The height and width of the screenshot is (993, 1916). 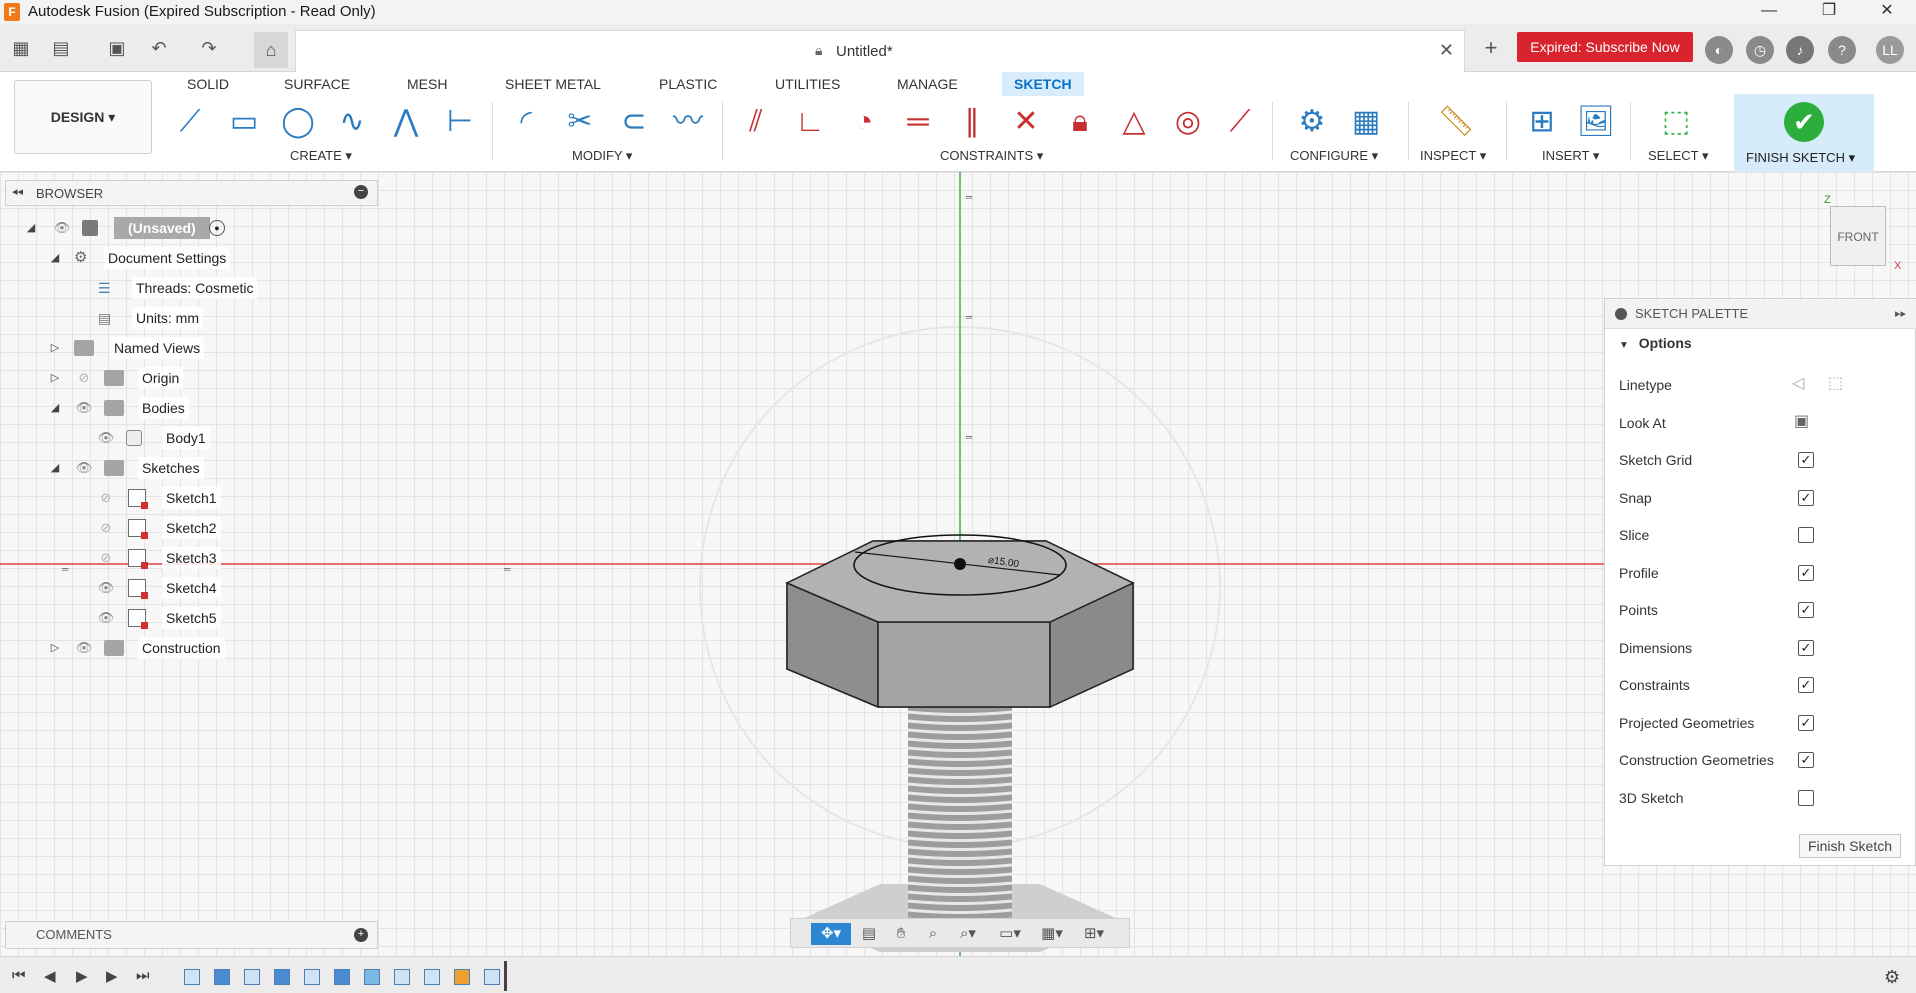 What do you see at coordinates (1312, 122) in the screenshot?
I see `parameters-icon: ⚙` at bounding box center [1312, 122].